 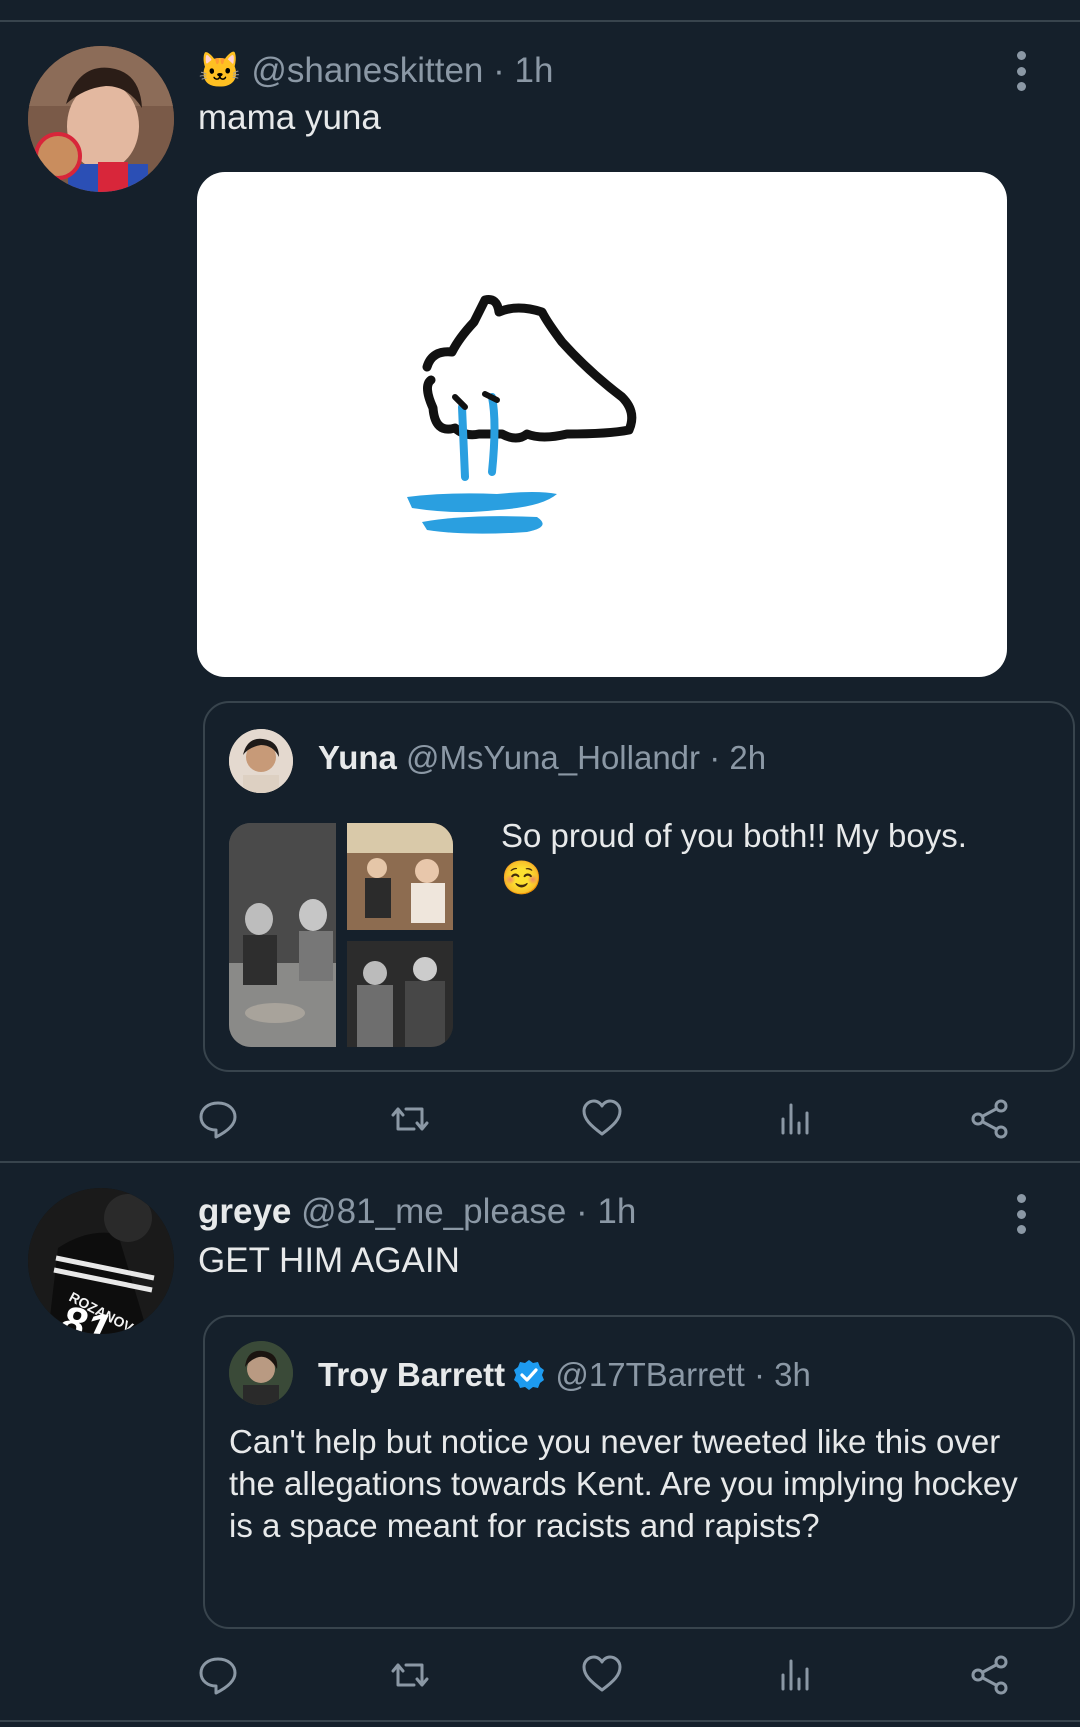 I want to click on quoted-meta: Troy Barrett @17TBarrett · 3h, so click(x=564, y=1375).